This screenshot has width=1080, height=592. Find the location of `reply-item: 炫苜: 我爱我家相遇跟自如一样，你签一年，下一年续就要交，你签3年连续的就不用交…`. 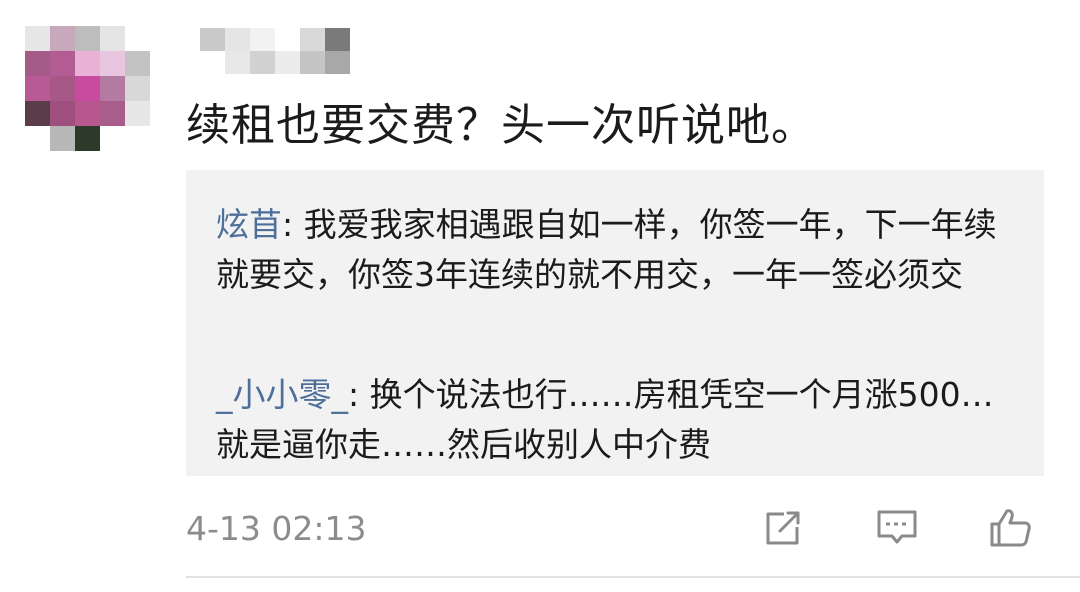

reply-item: 炫苜: 我爱我家相遇跟自如一样，你签一年，下一年续就要交，你签3年连续的就不用交… is located at coordinates (616, 250).